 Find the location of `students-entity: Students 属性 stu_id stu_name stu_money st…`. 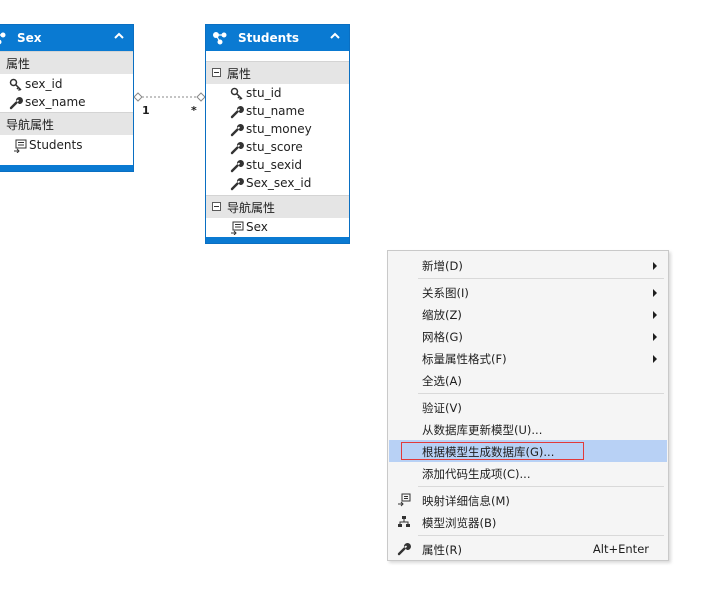

students-entity: Students 属性 stu_id stu_name stu_money st… is located at coordinates (277, 134).